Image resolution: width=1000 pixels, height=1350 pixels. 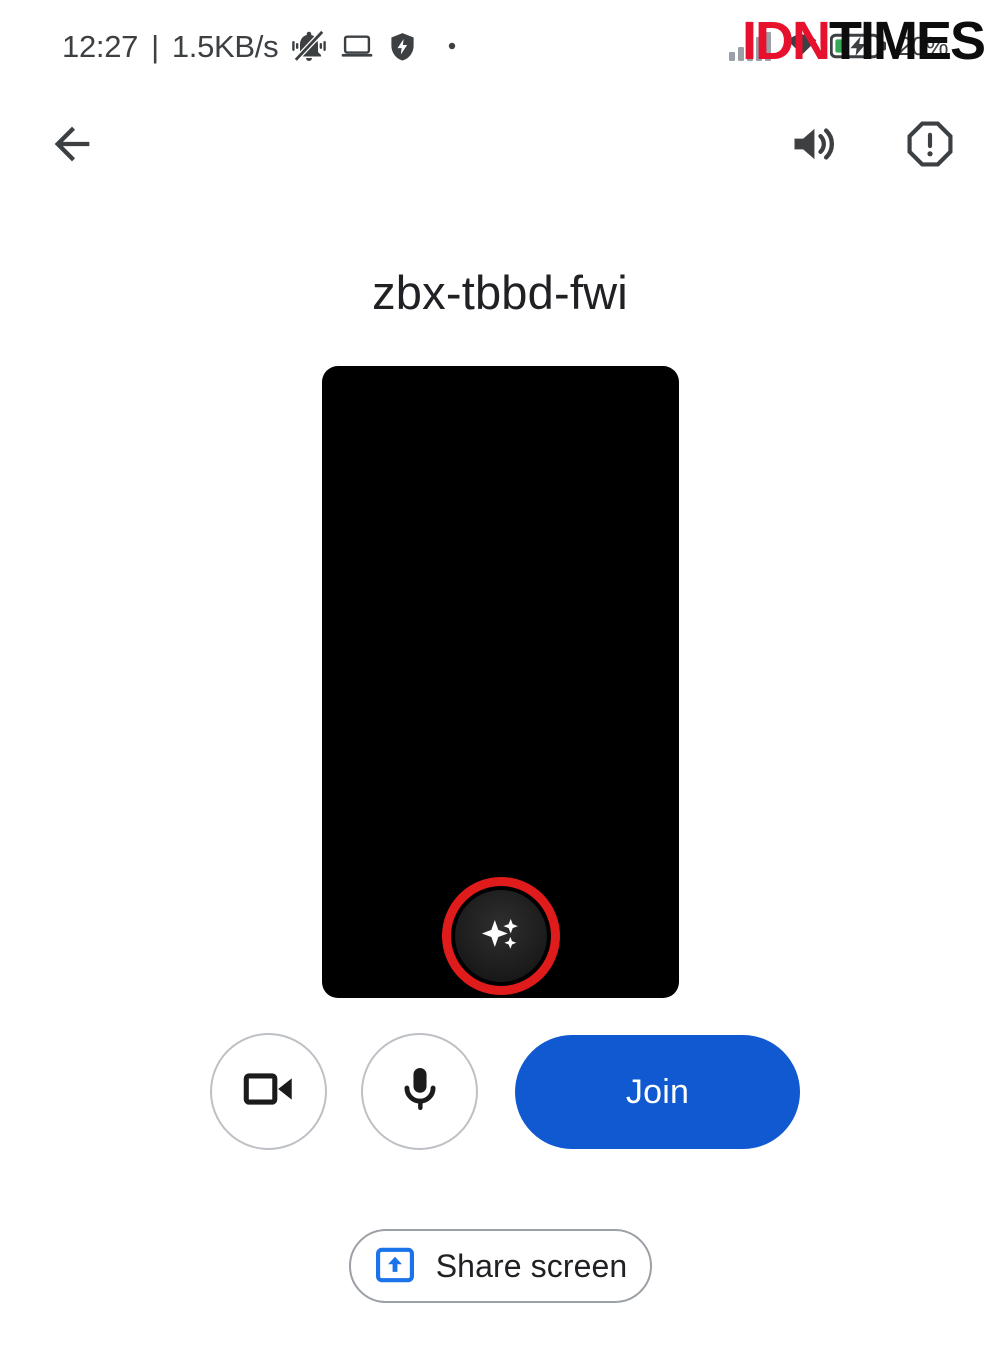 I want to click on join-button-label: Join, so click(x=657, y=1091).